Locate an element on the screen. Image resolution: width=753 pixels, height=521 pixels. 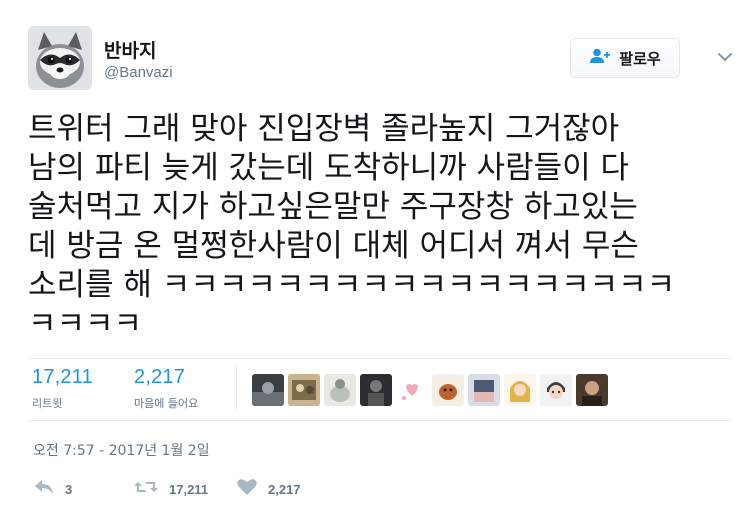
raccoon-avatar-icon is located at coordinates (60, 58).